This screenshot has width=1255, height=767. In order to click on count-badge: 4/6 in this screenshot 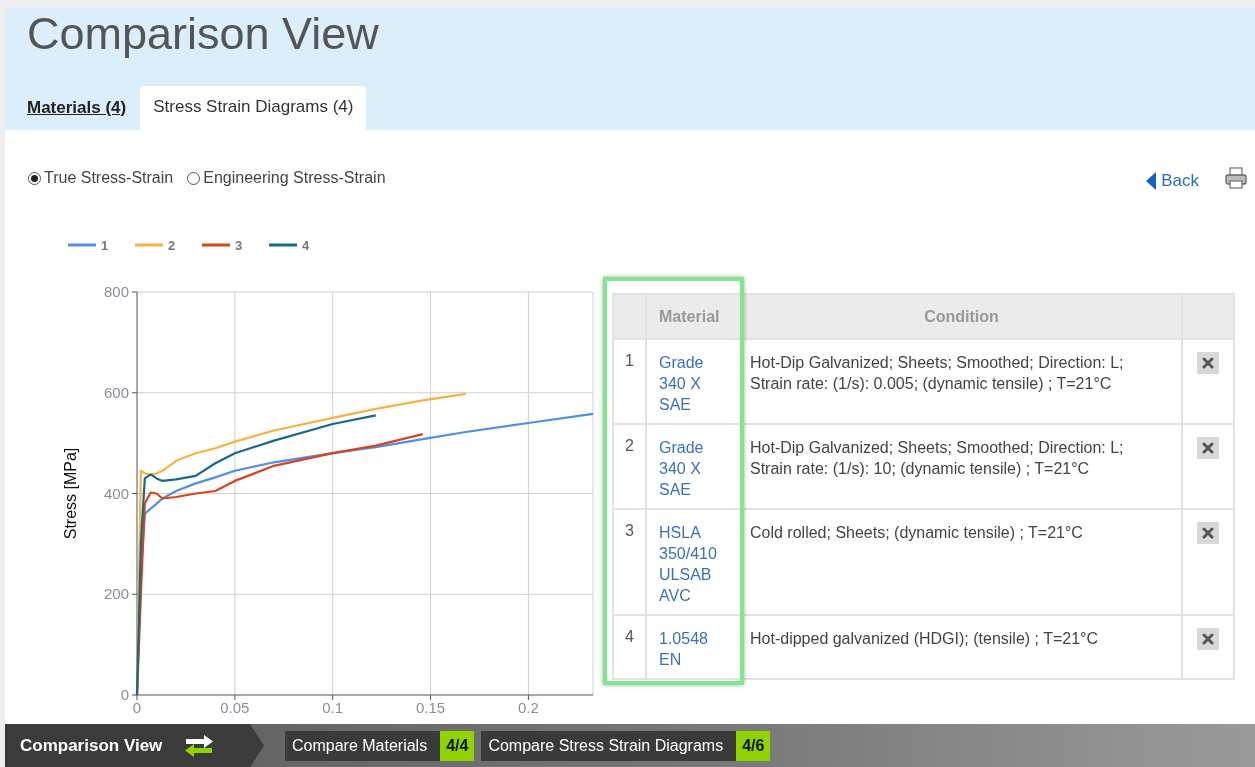, I will do `click(753, 745)`.